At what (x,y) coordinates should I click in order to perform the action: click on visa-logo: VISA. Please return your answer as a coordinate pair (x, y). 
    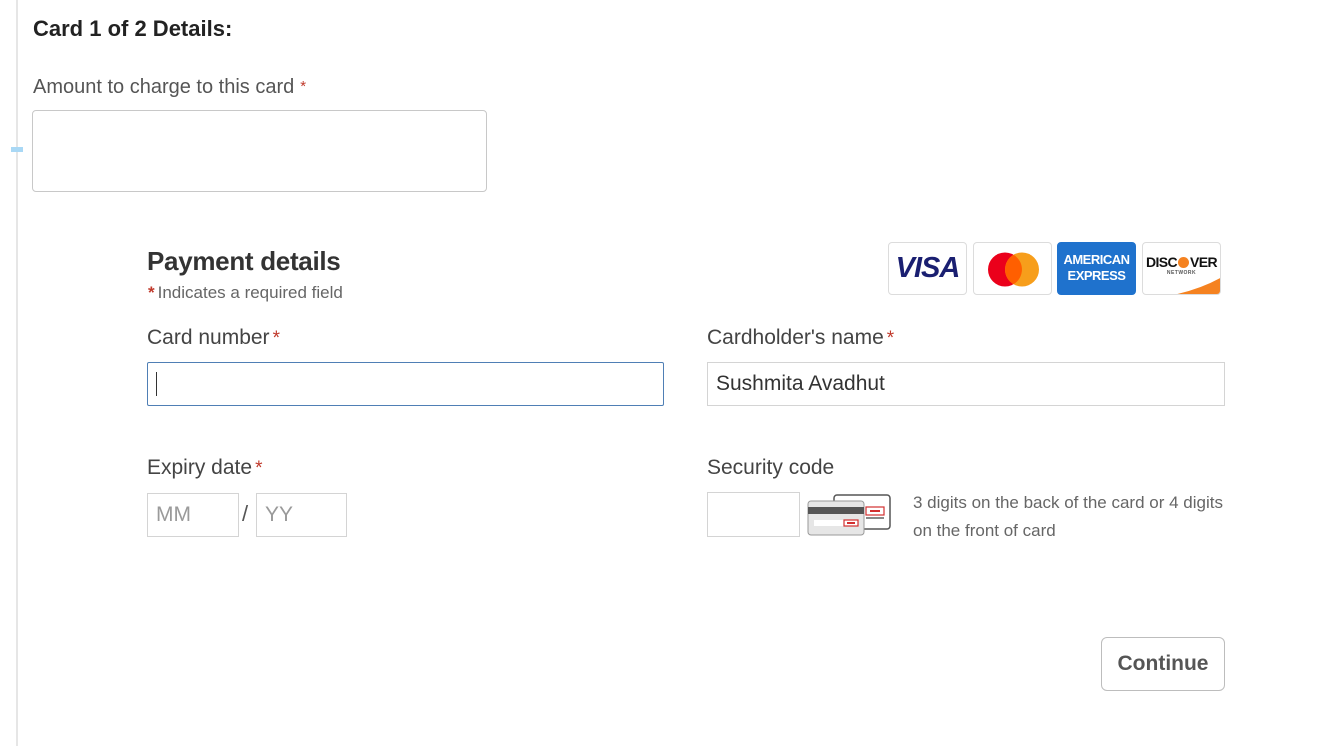
    Looking at the image, I should click on (927, 268).